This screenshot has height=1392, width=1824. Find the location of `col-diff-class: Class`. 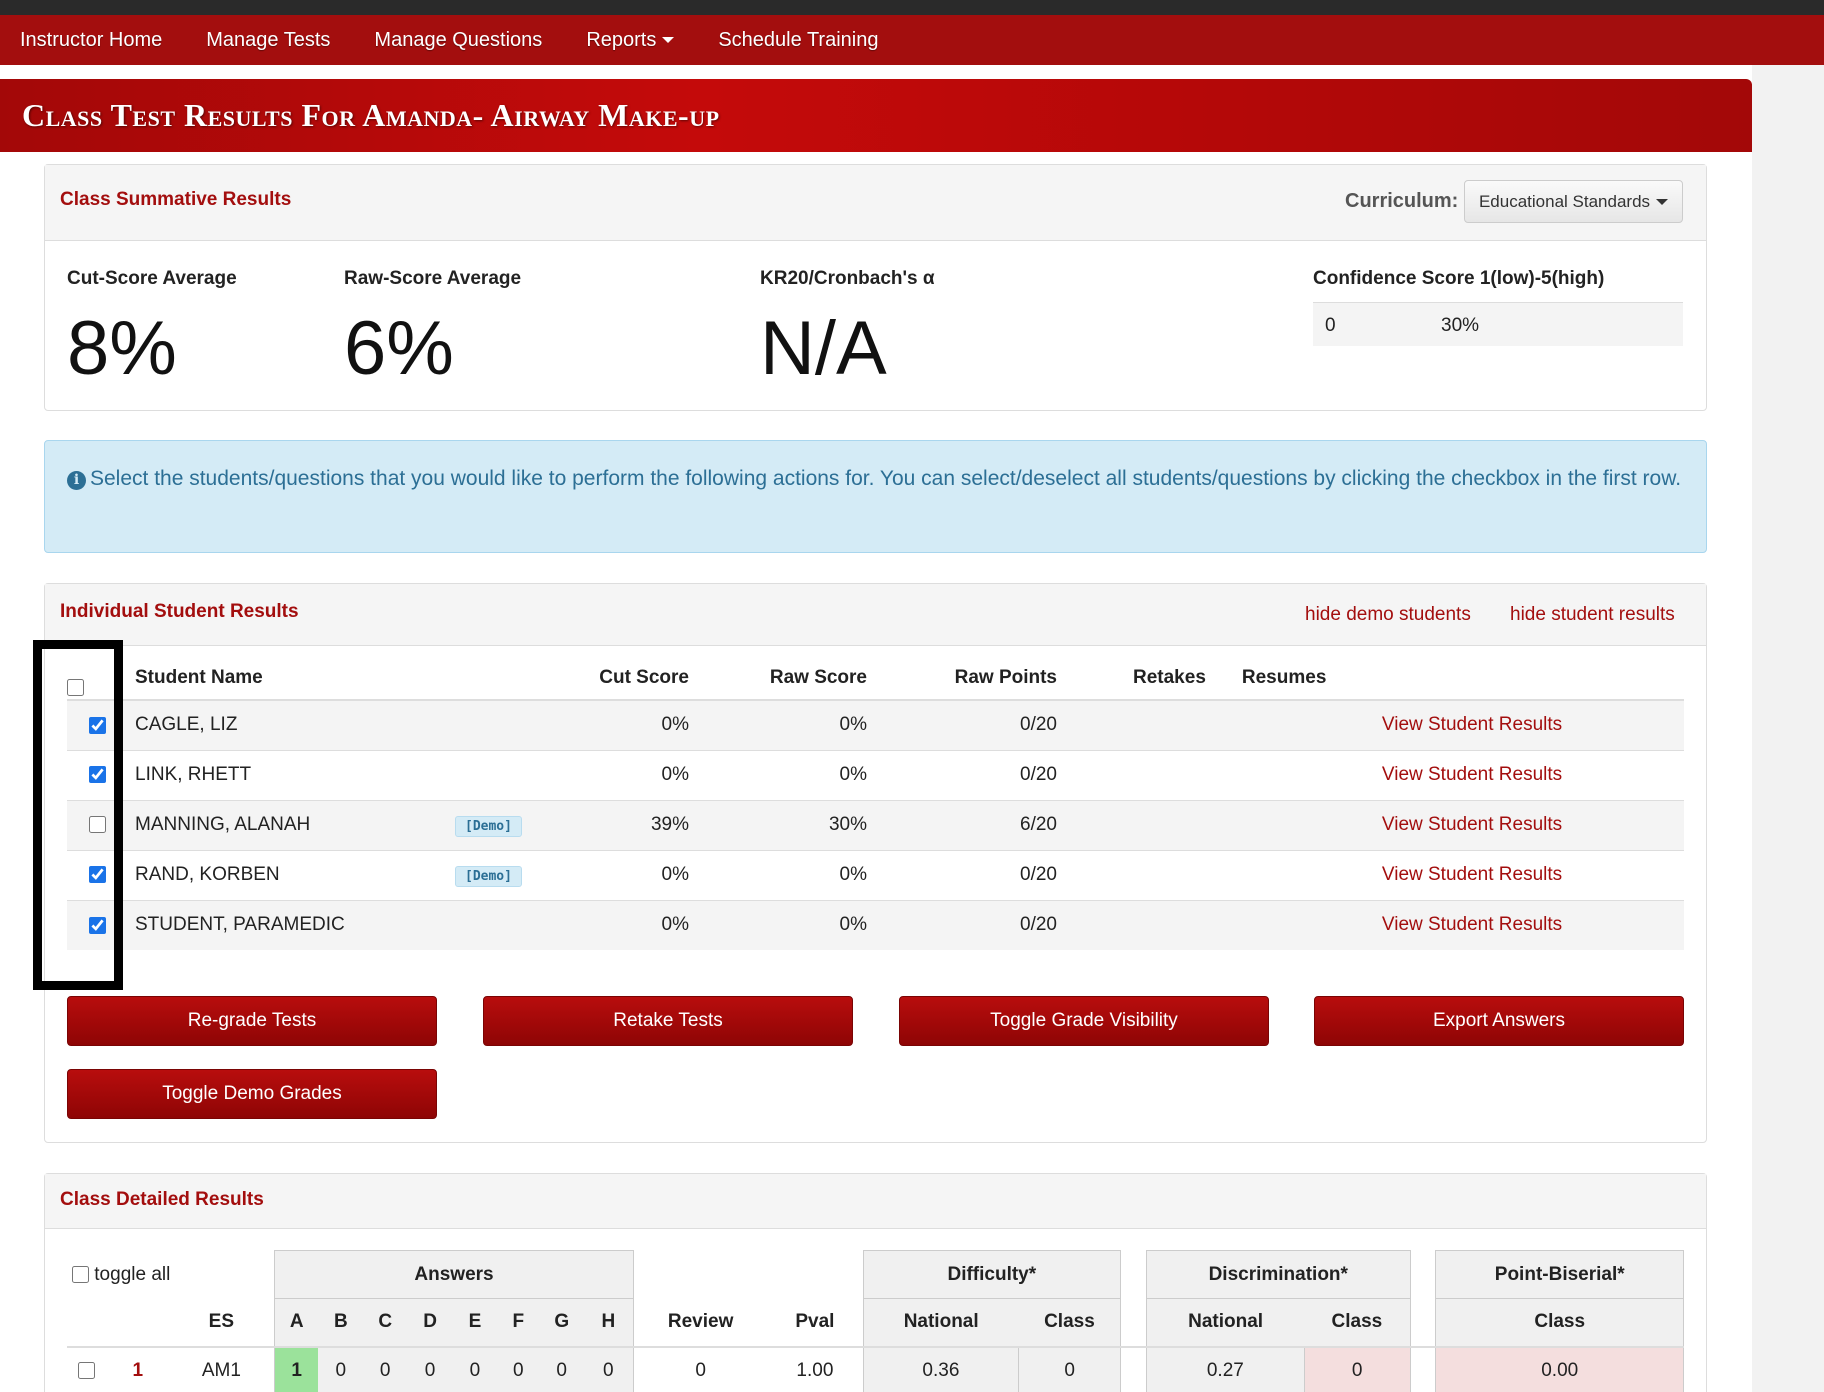

col-diff-class: Class is located at coordinates (1070, 1323).